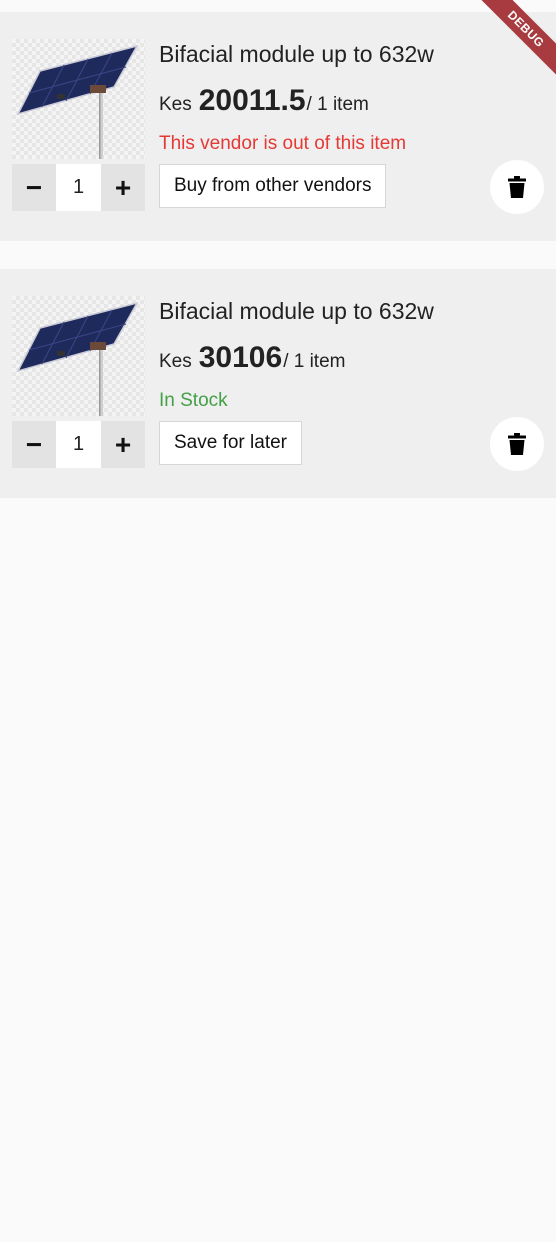  I want to click on price-row: Kes 20011.5 / 1 item, so click(264, 101).